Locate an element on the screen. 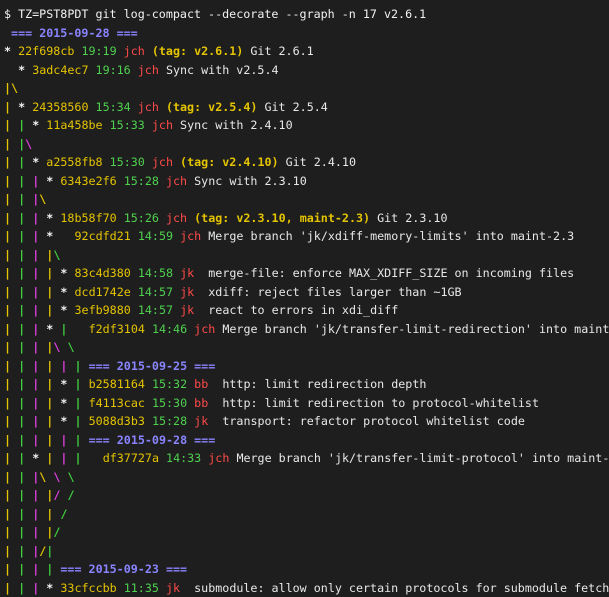 The image size is (609, 597). graph-row: ||||\ is located at coordinates (306, 255).